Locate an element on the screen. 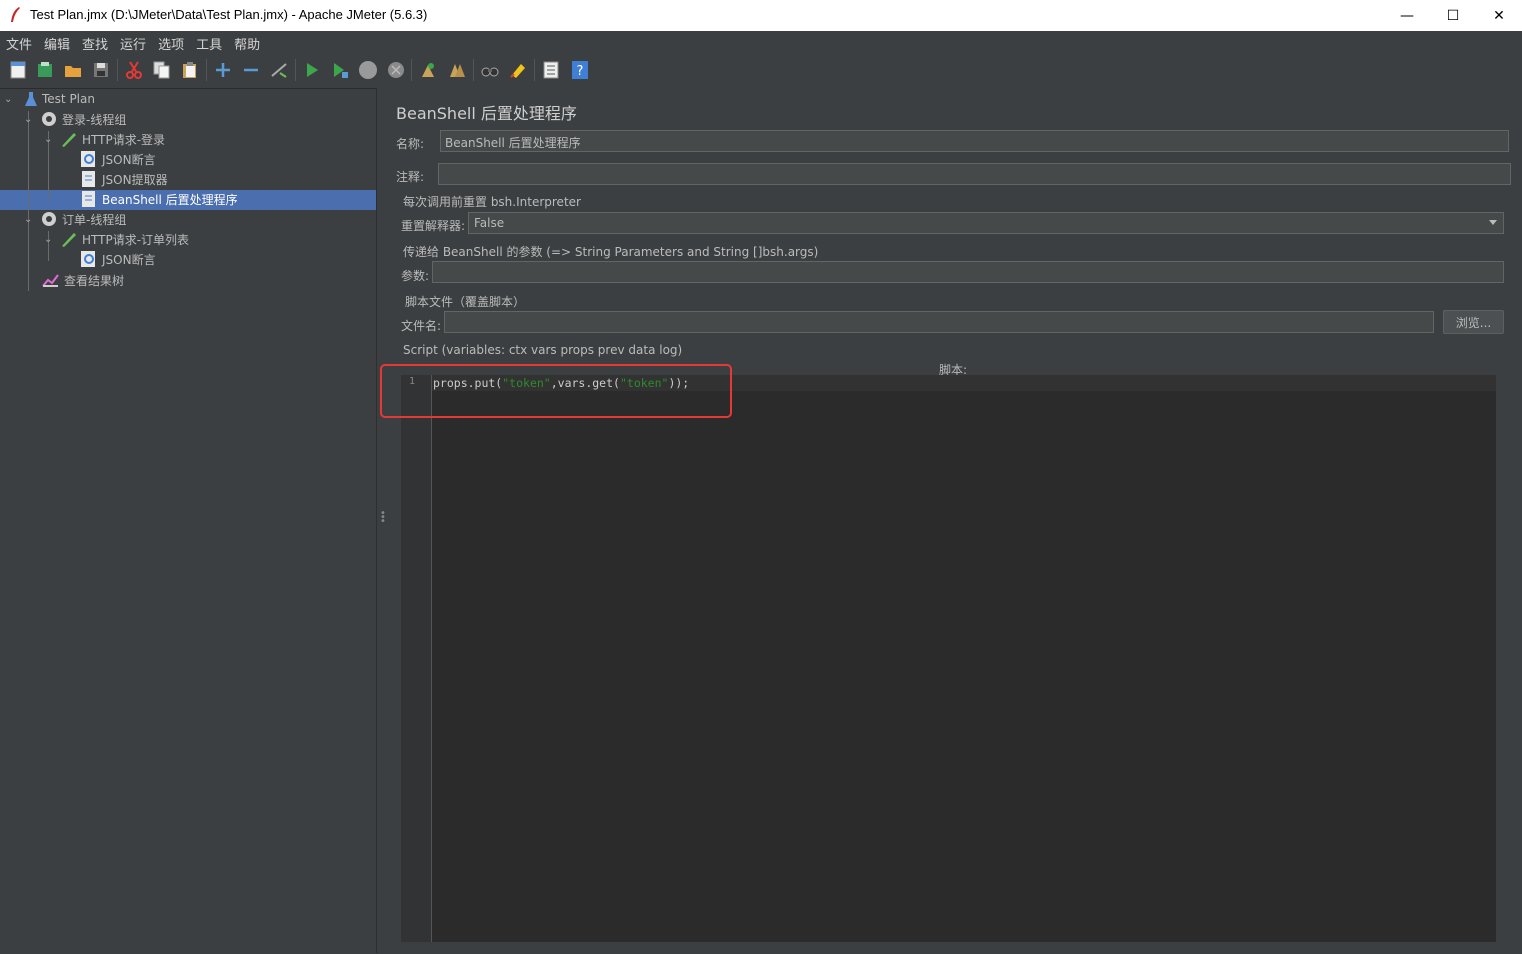  test-plan-flask-icon is located at coordinates (31, 99).